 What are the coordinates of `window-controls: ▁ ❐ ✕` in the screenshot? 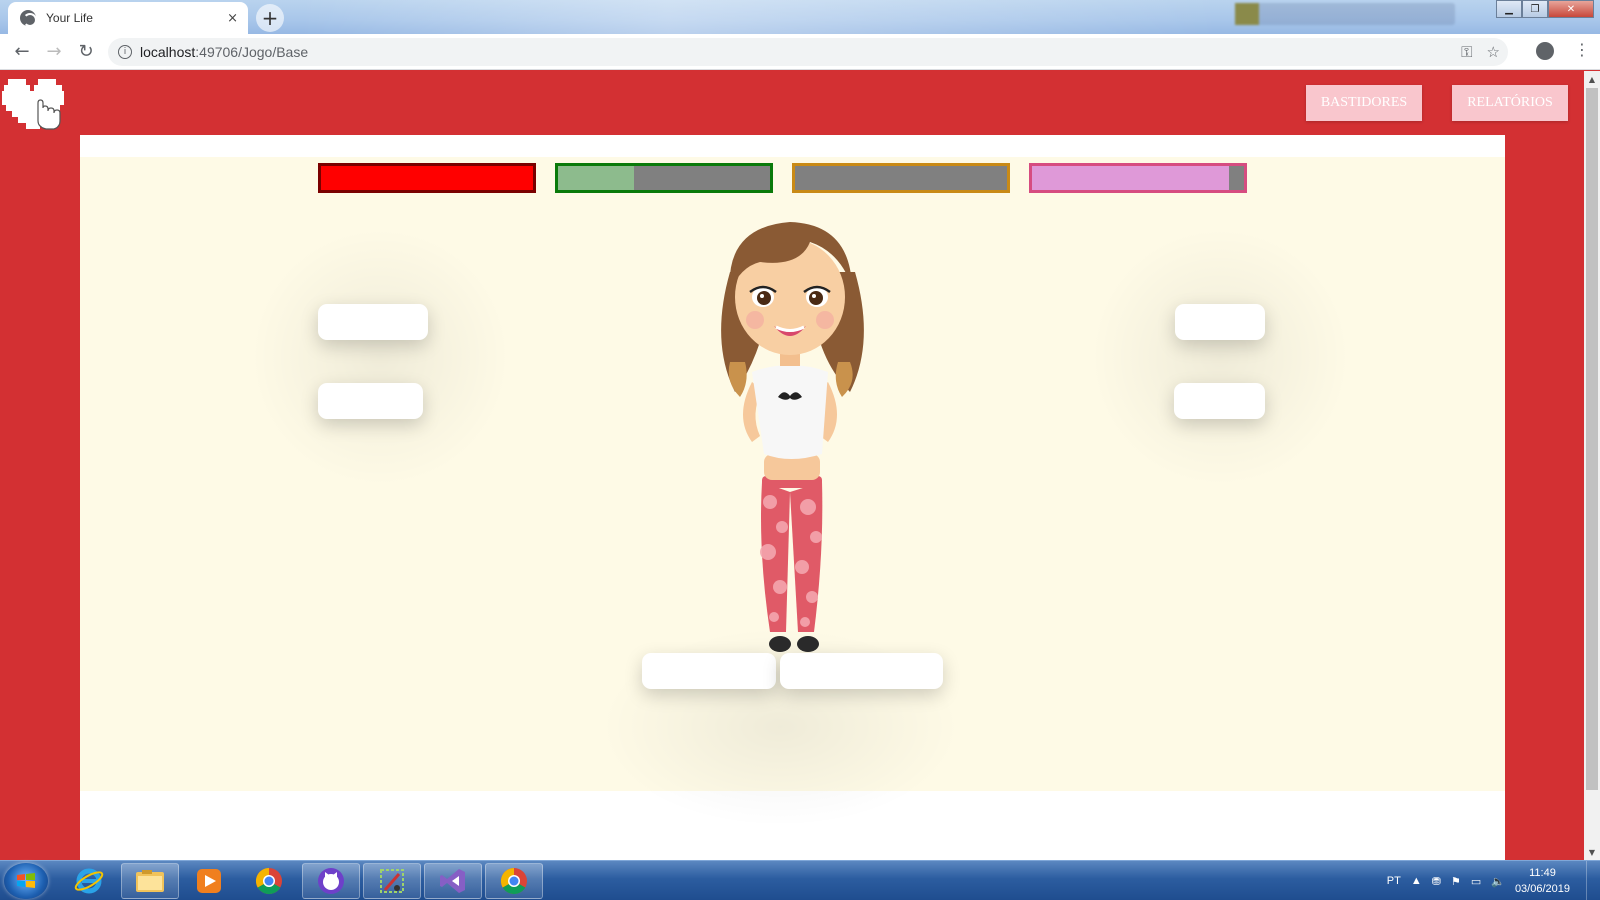 It's located at (1545, 9).